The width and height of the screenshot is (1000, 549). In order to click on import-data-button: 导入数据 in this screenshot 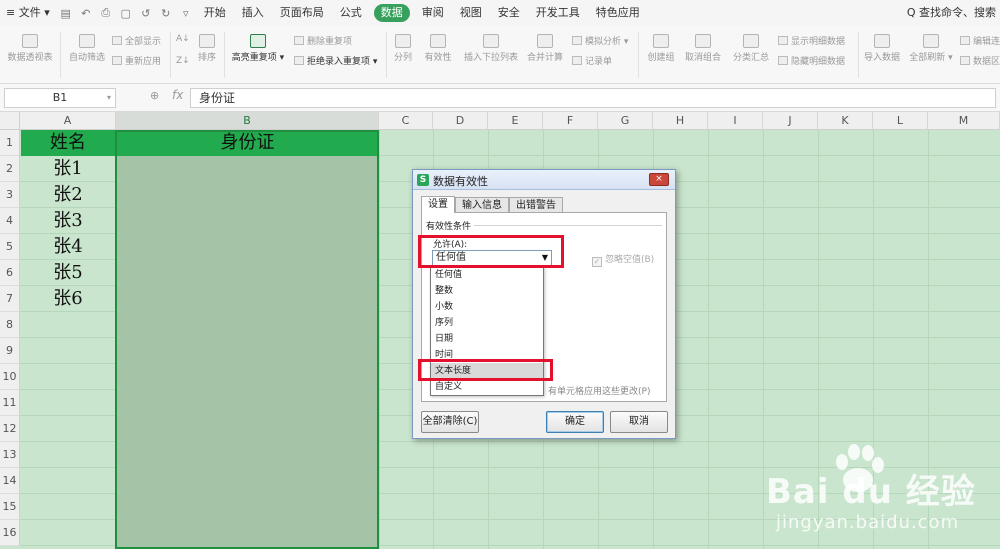, I will do `click(882, 48)`.